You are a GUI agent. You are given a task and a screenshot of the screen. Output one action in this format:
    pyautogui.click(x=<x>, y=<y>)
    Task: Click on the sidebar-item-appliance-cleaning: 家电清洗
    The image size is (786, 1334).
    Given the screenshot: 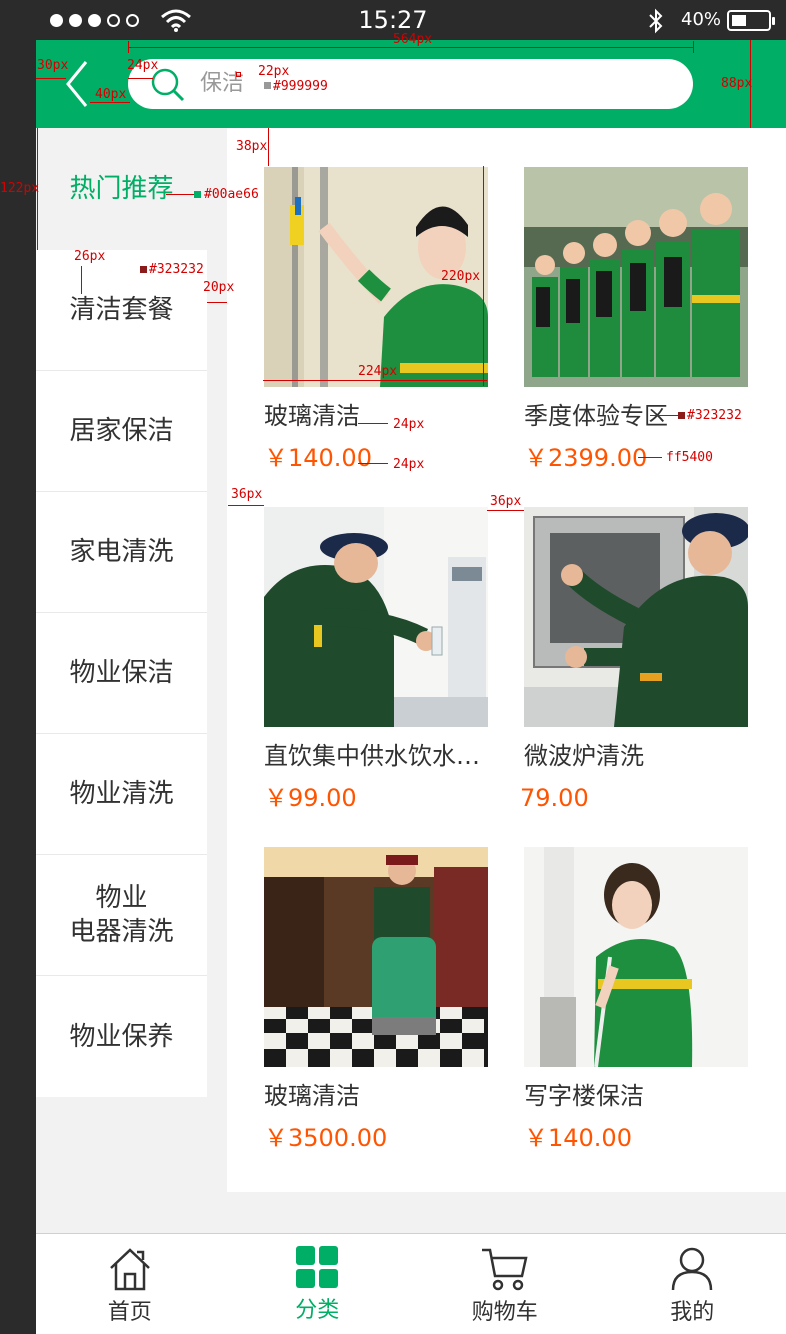 What is the action you would take?
    pyautogui.click(x=121, y=552)
    